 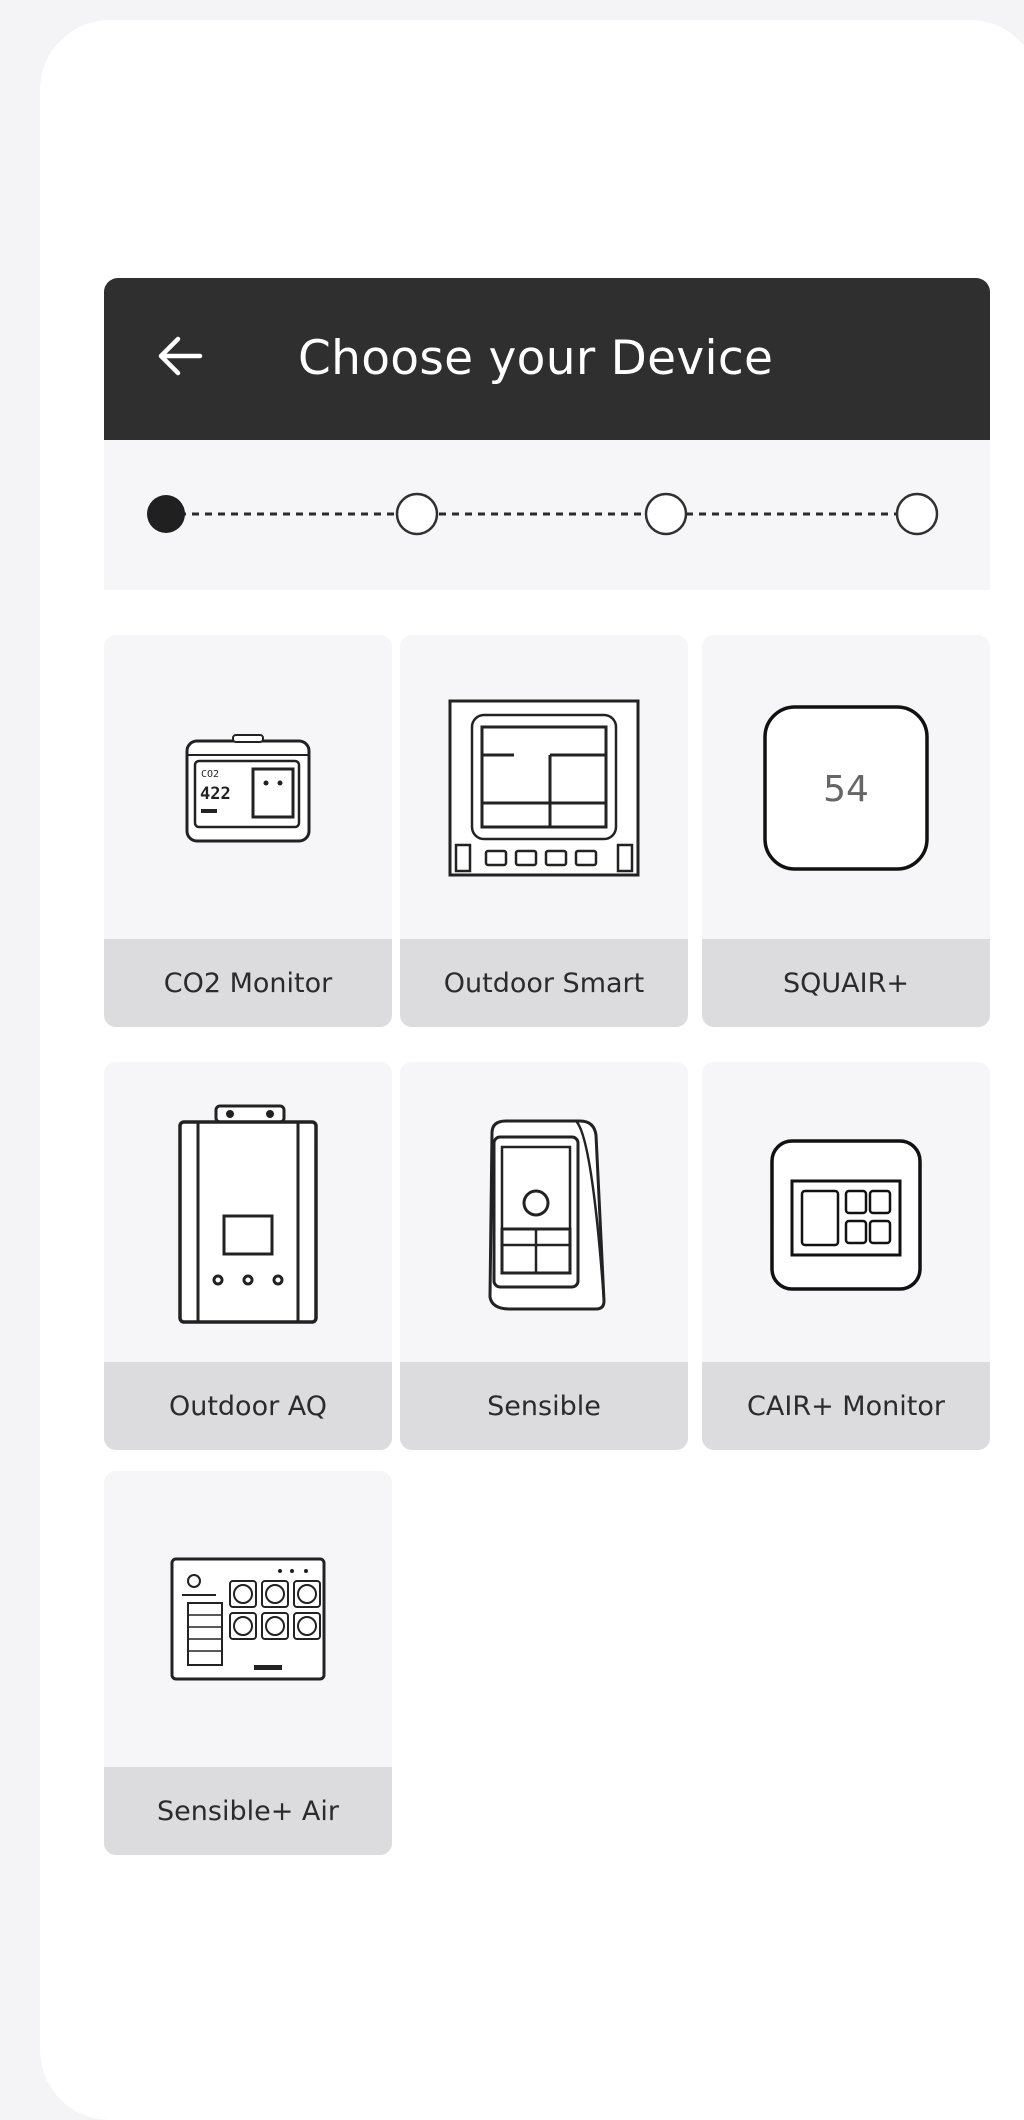 I want to click on arrow-left-icon, so click(x=180, y=356).